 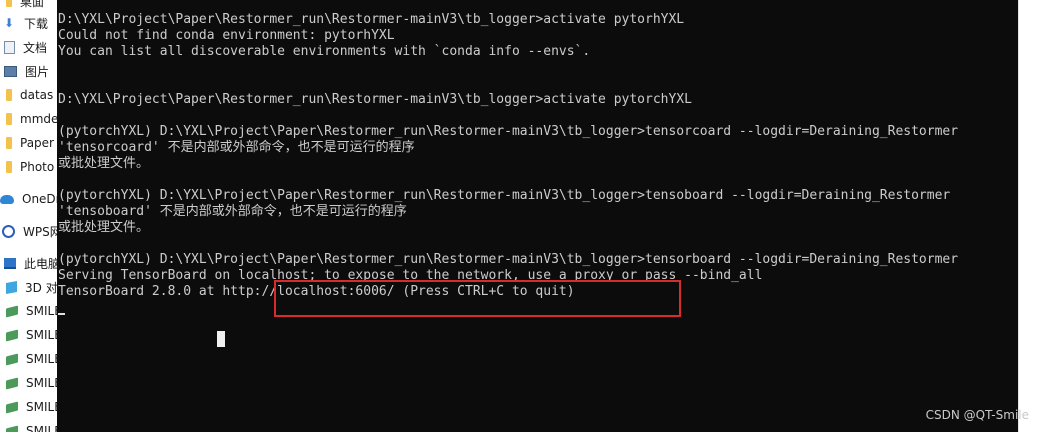 I want to click on scrollbar, so click(x=1030, y=216).